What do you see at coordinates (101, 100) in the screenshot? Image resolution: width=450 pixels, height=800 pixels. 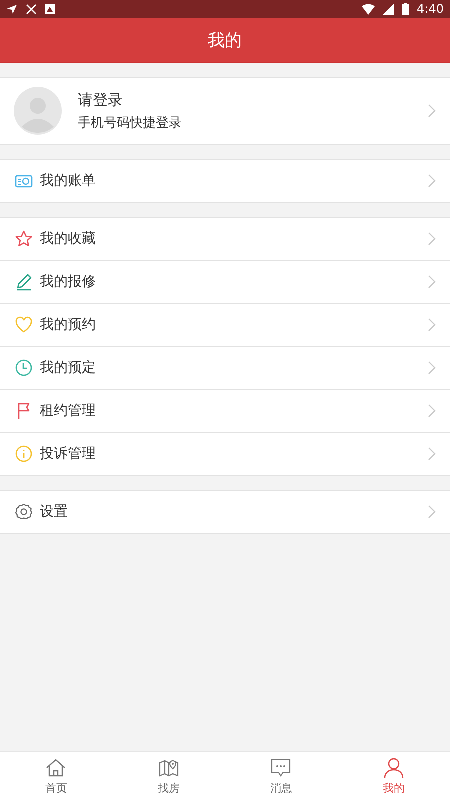 I see `login-title: 请登录` at bounding box center [101, 100].